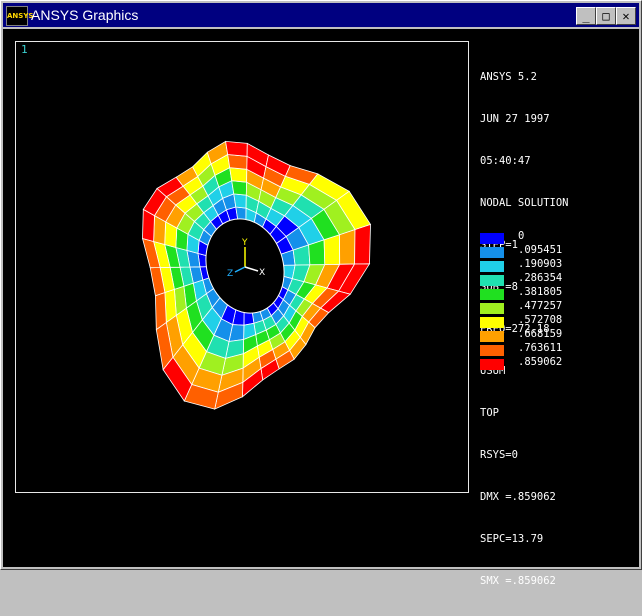  Describe the element at coordinates (540, 334) in the screenshot. I see `legend-label: .668159` at that location.